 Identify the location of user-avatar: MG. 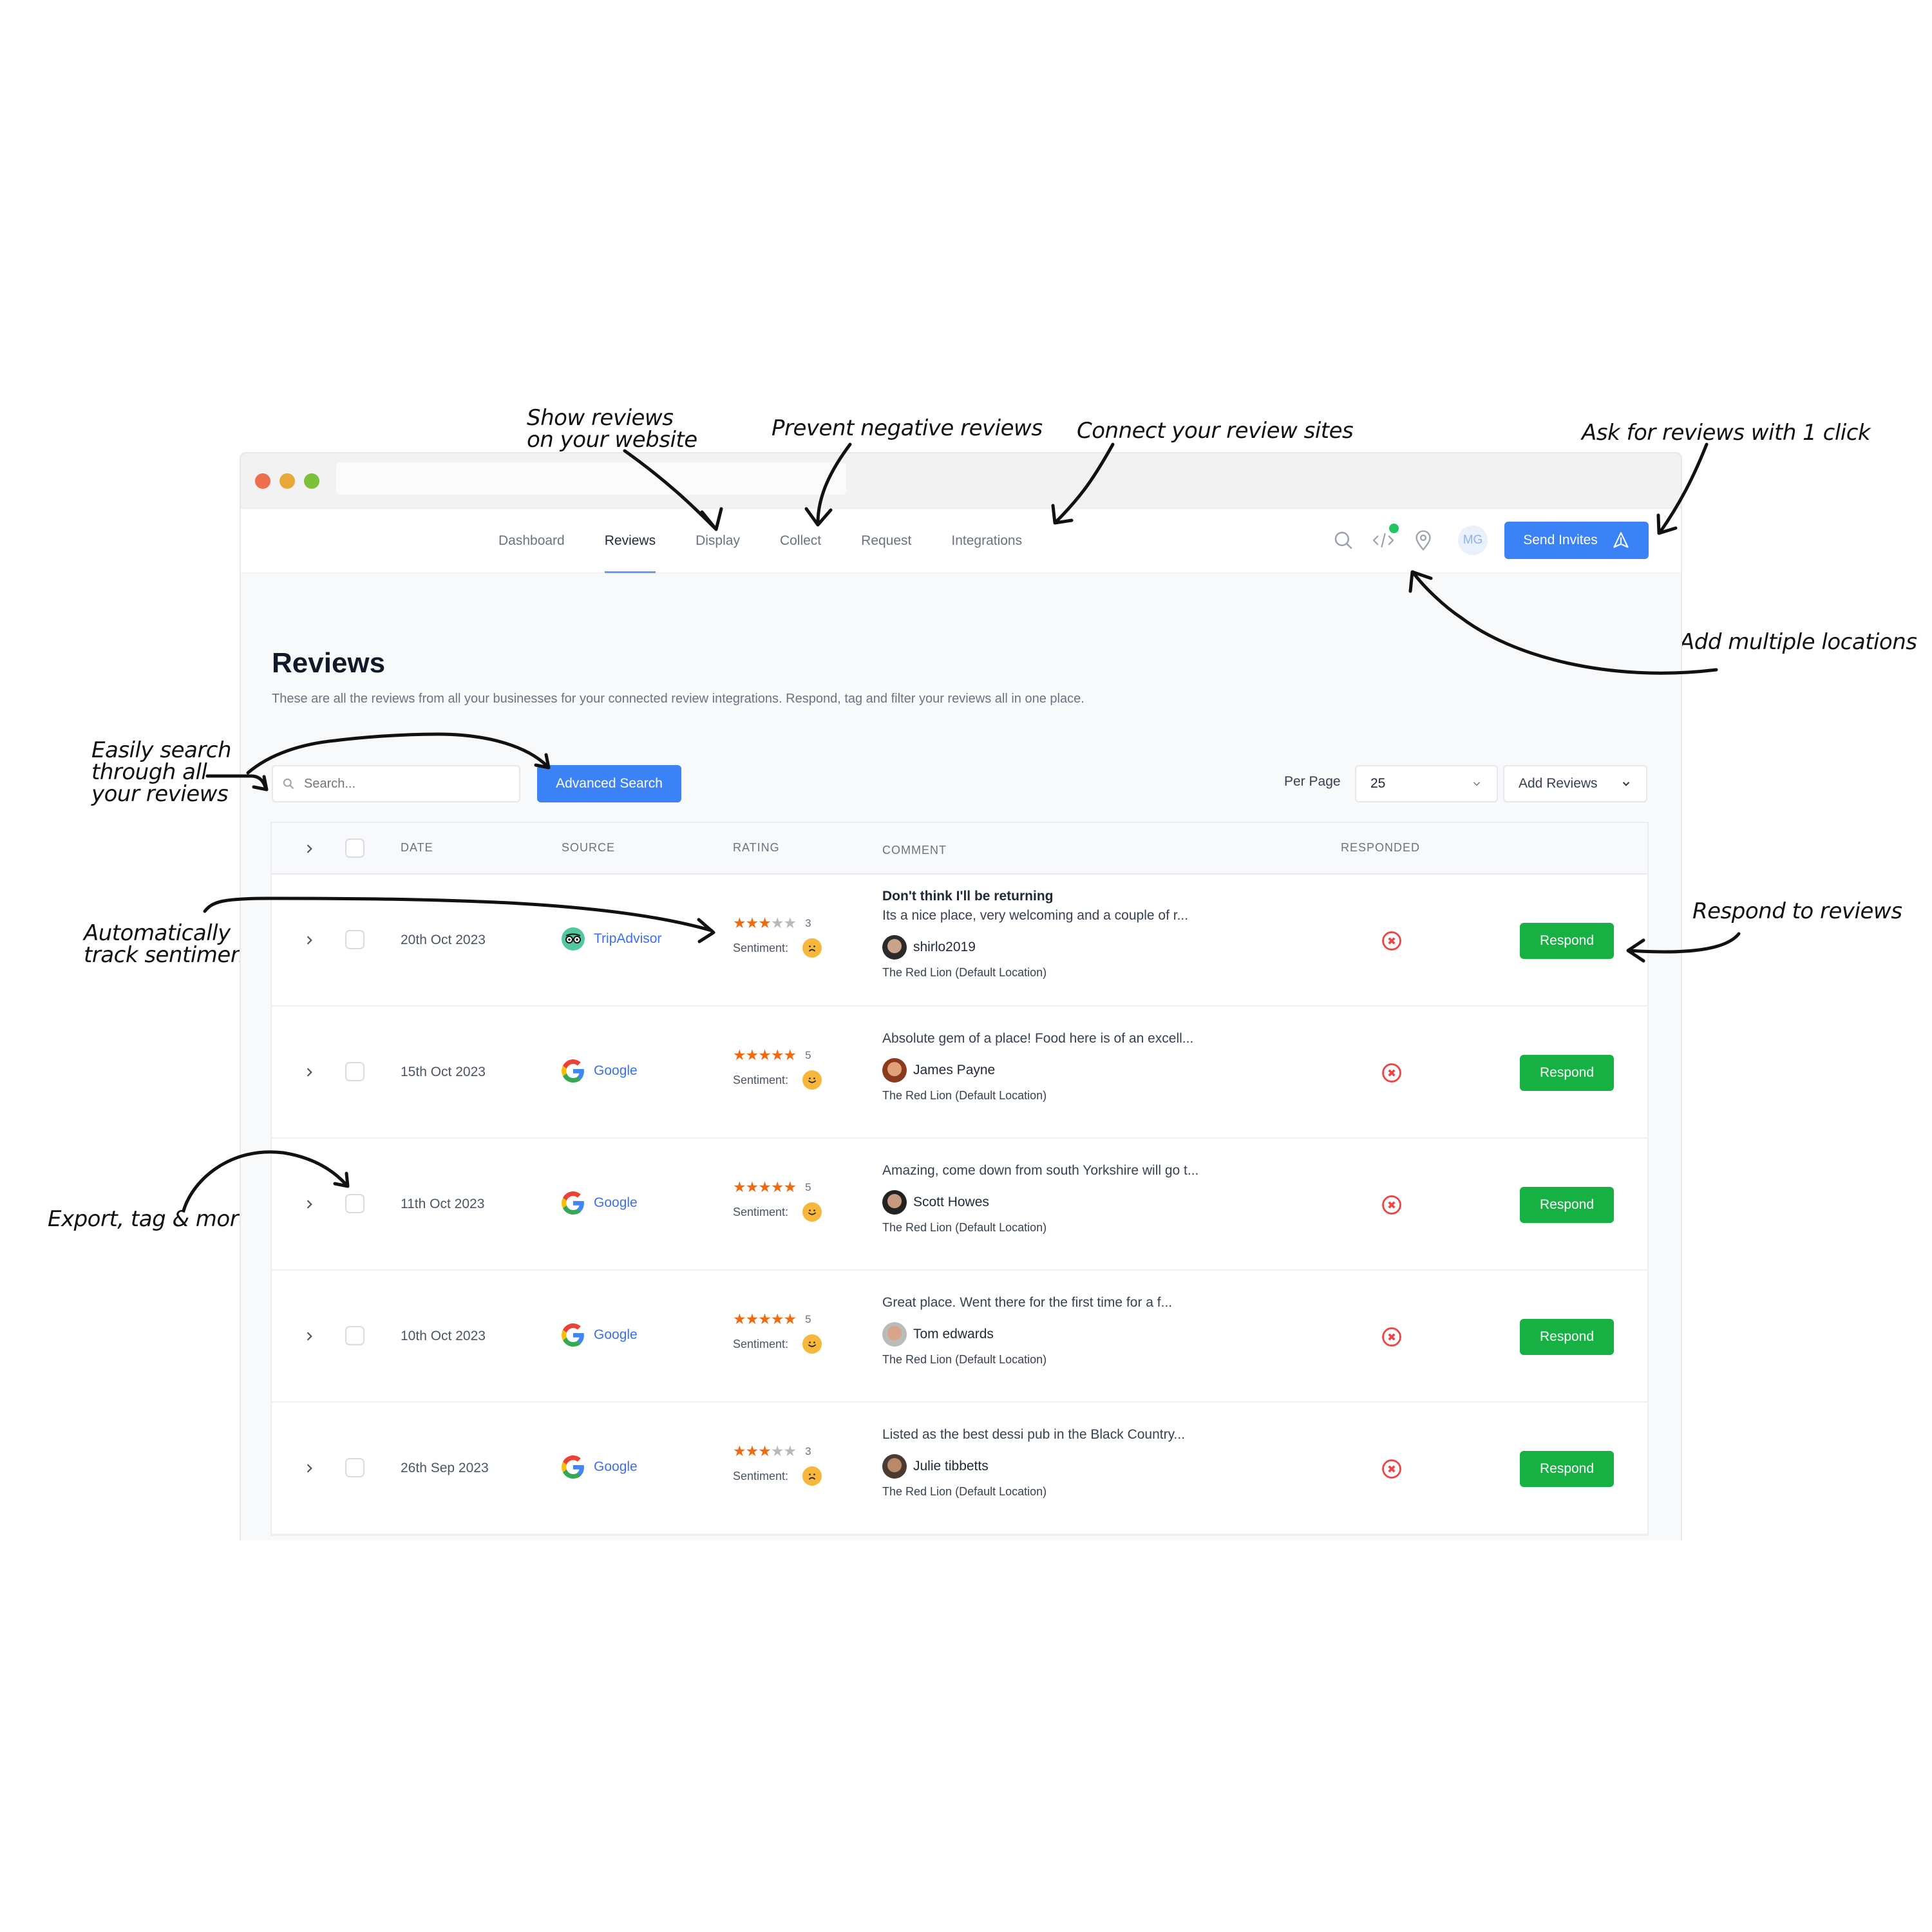
(1473, 540).